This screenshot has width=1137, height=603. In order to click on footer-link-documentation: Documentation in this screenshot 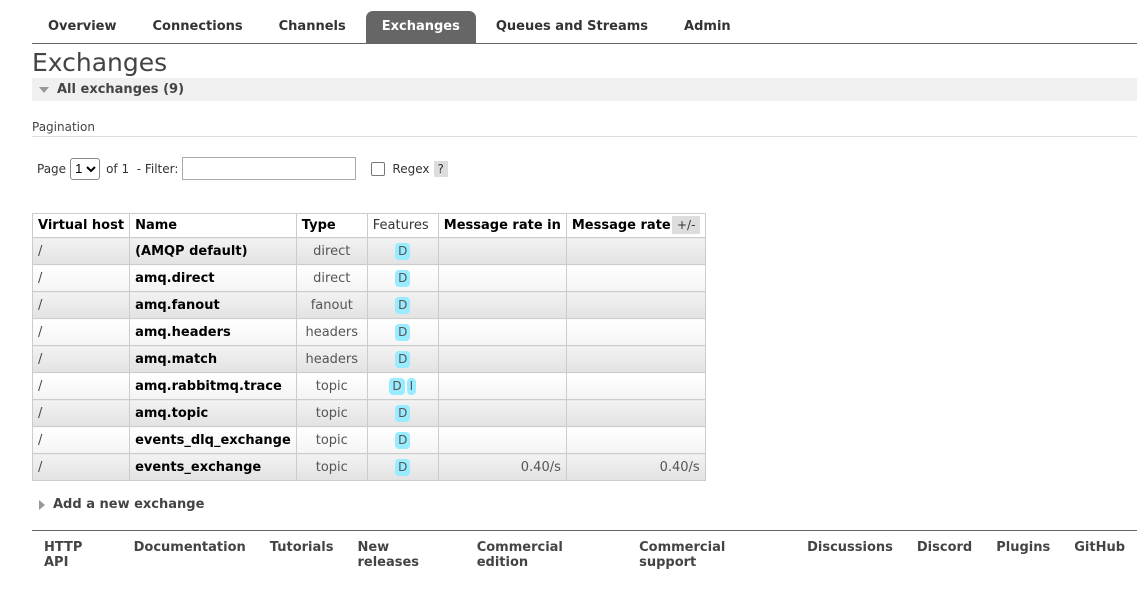, I will do `click(190, 555)`.